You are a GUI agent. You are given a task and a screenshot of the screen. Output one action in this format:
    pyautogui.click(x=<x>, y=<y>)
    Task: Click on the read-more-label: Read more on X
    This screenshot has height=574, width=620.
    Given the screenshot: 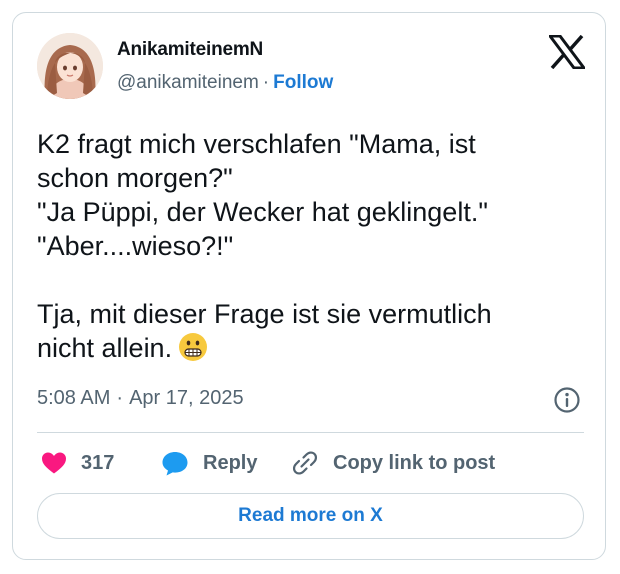 What is the action you would take?
    pyautogui.click(x=310, y=515)
    